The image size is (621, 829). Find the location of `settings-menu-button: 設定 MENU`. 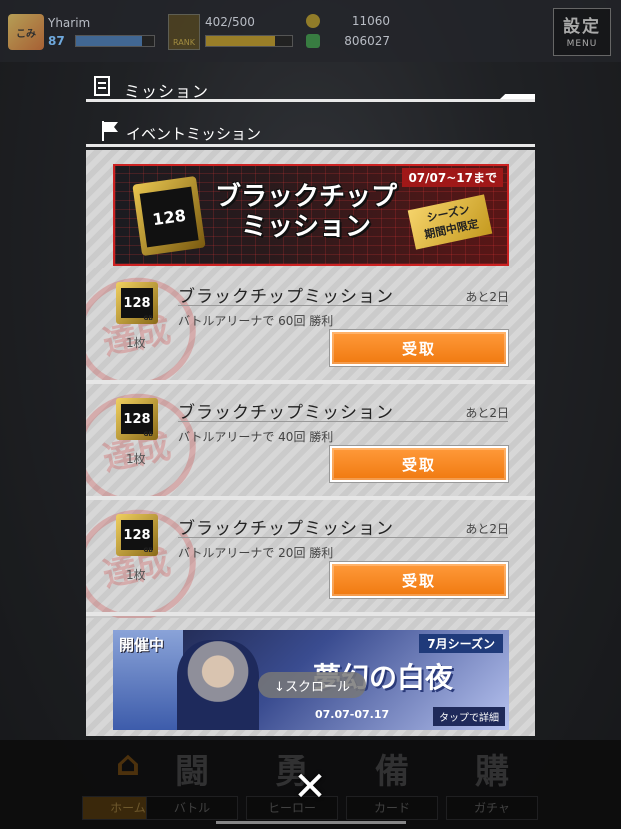

settings-menu-button: 設定 MENU is located at coordinates (582, 32).